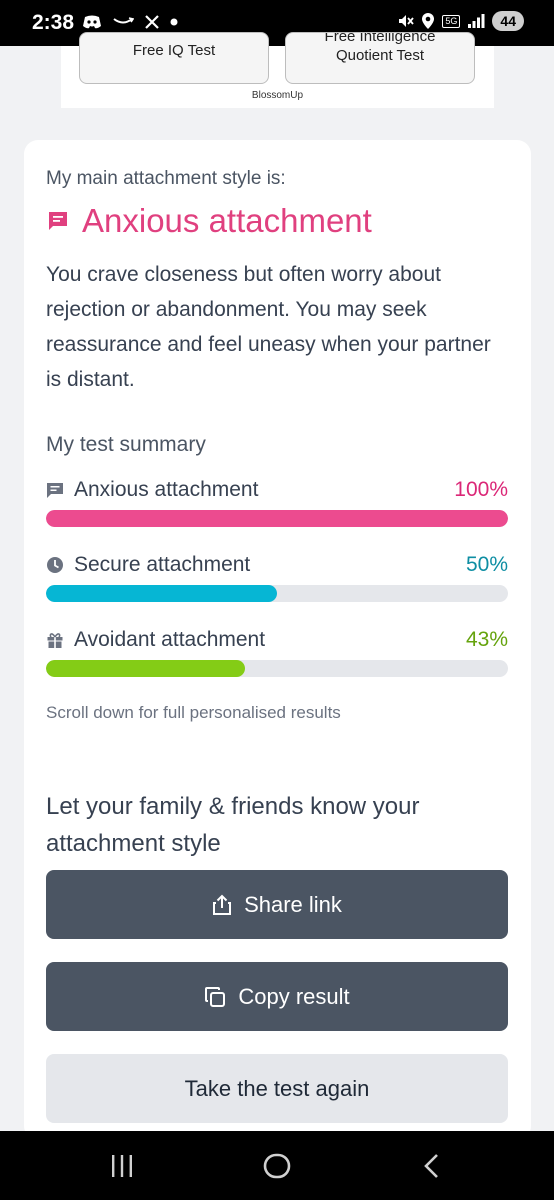  I want to click on summary-row-secure: Secure attachment 50%, so click(277, 577).